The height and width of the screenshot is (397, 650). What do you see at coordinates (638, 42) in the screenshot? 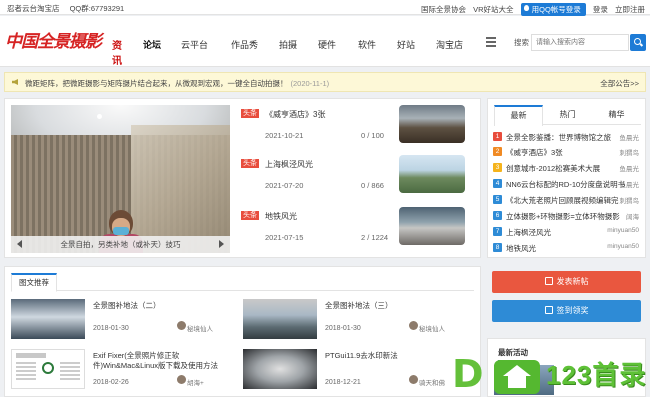
I see `search-icon` at bounding box center [638, 42].